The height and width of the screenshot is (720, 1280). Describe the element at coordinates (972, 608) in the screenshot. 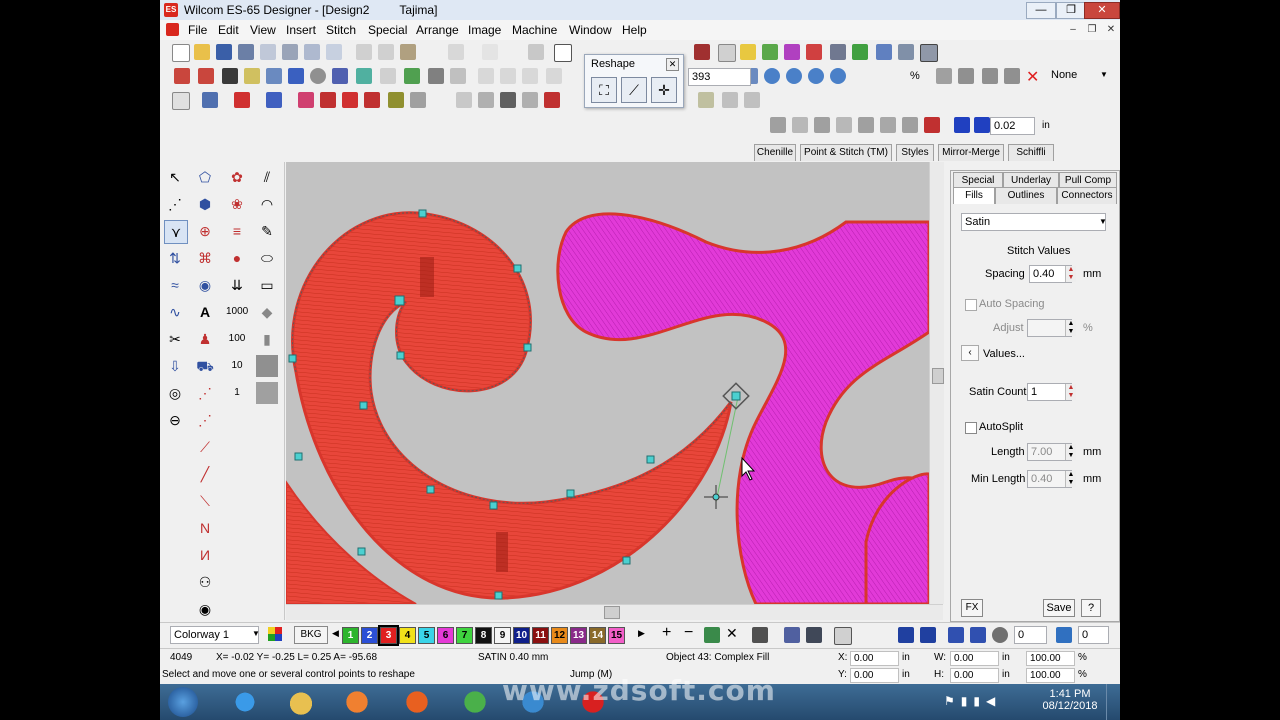

I see `fx-button: FX` at that location.